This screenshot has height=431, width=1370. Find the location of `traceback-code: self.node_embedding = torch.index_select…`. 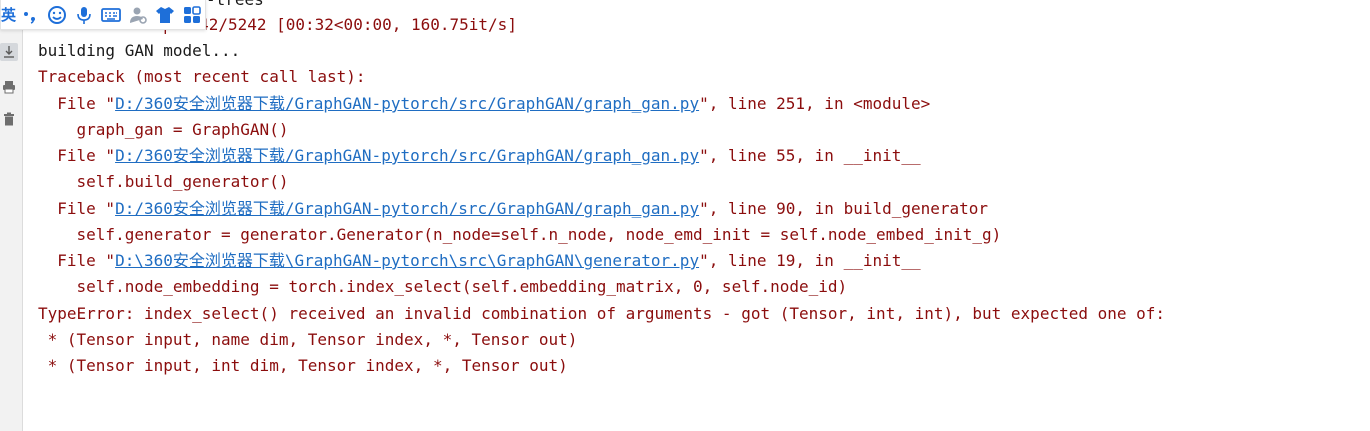

traceback-code: self.node_embedding = torch.index_select… is located at coordinates (443, 286).